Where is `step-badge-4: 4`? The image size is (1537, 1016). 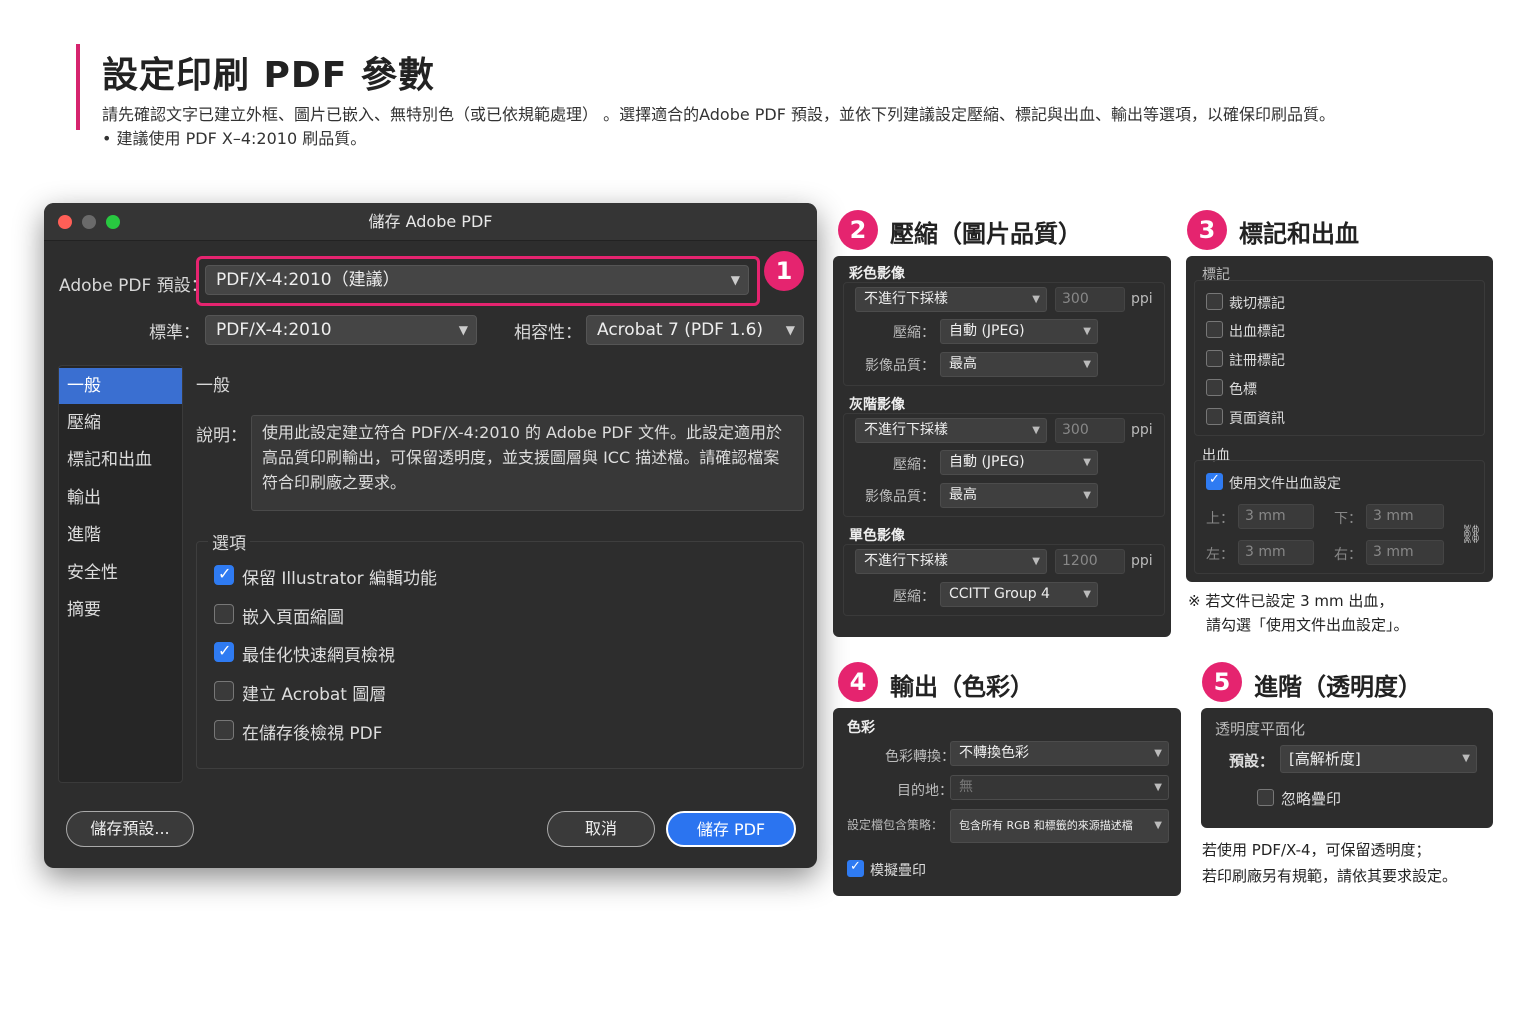 step-badge-4: 4 is located at coordinates (858, 682).